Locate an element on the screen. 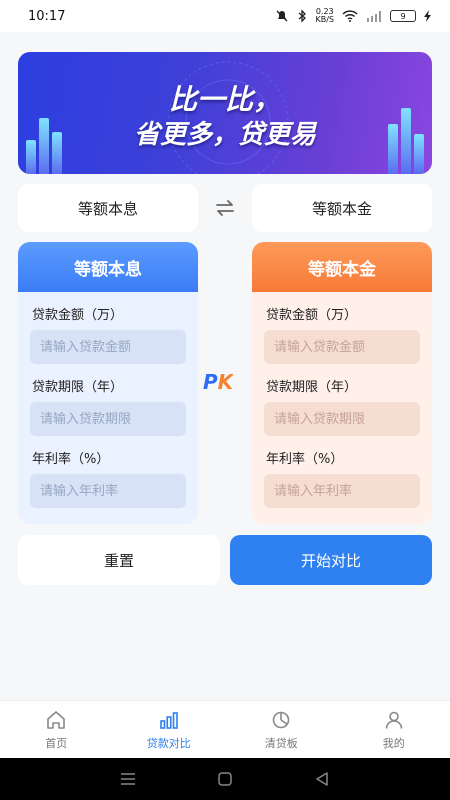 The height and width of the screenshot is (800, 450). system-nav-bar is located at coordinates (225, 779).